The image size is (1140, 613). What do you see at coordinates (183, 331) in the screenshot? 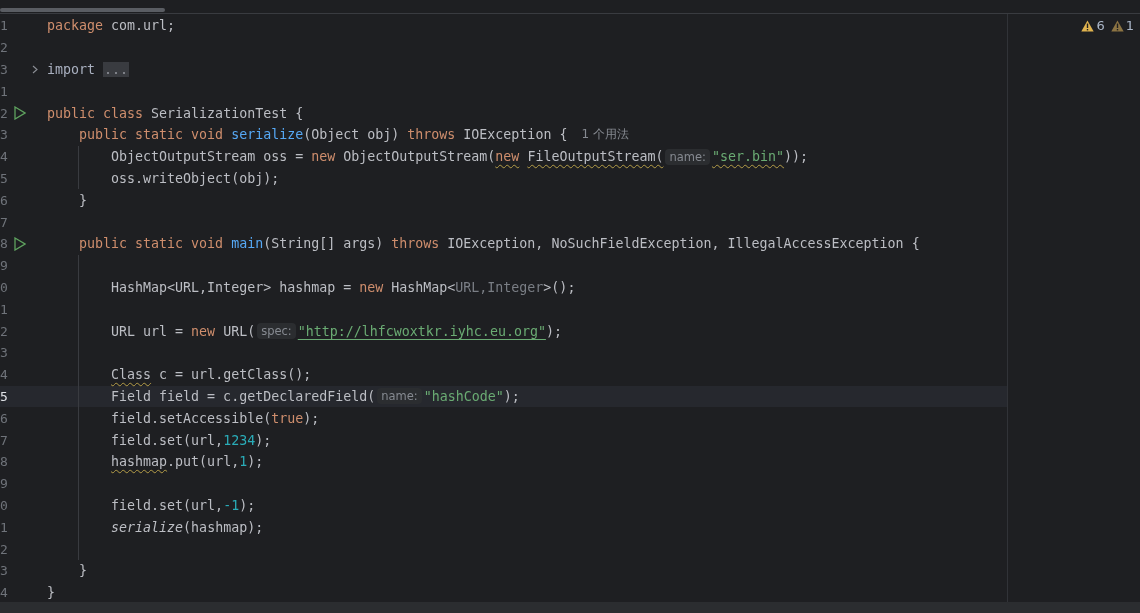
I see `code-text: URL url = new URL(` at bounding box center [183, 331].